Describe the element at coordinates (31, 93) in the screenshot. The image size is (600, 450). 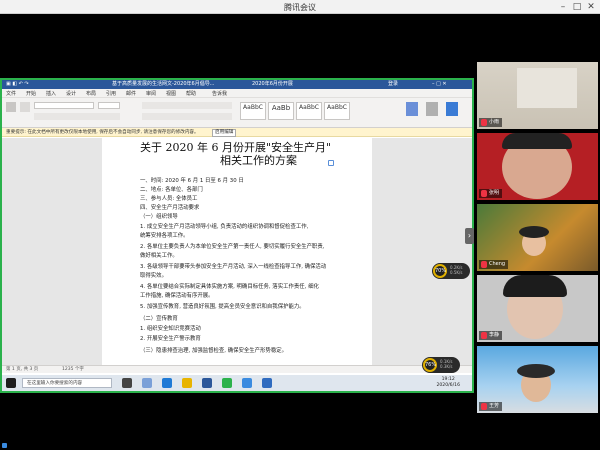
I see `tab-home: 开始` at that location.